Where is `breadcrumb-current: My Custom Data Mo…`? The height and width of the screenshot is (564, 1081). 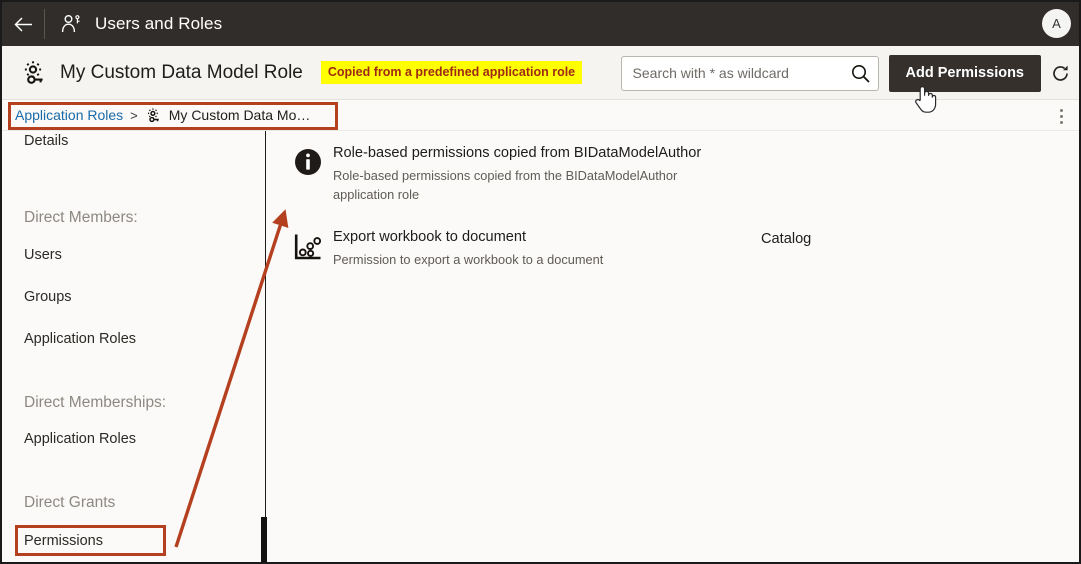 breadcrumb-current: My Custom Data Mo… is located at coordinates (228, 115).